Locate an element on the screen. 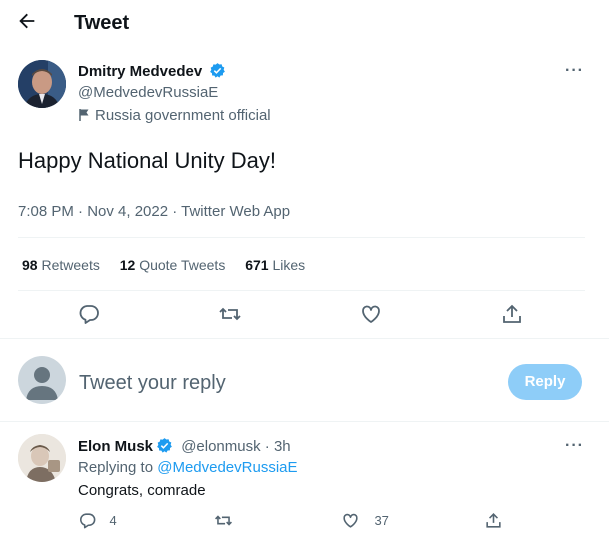 The width and height of the screenshot is (609, 545). more-options-button: ··· is located at coordinates (574, 71).